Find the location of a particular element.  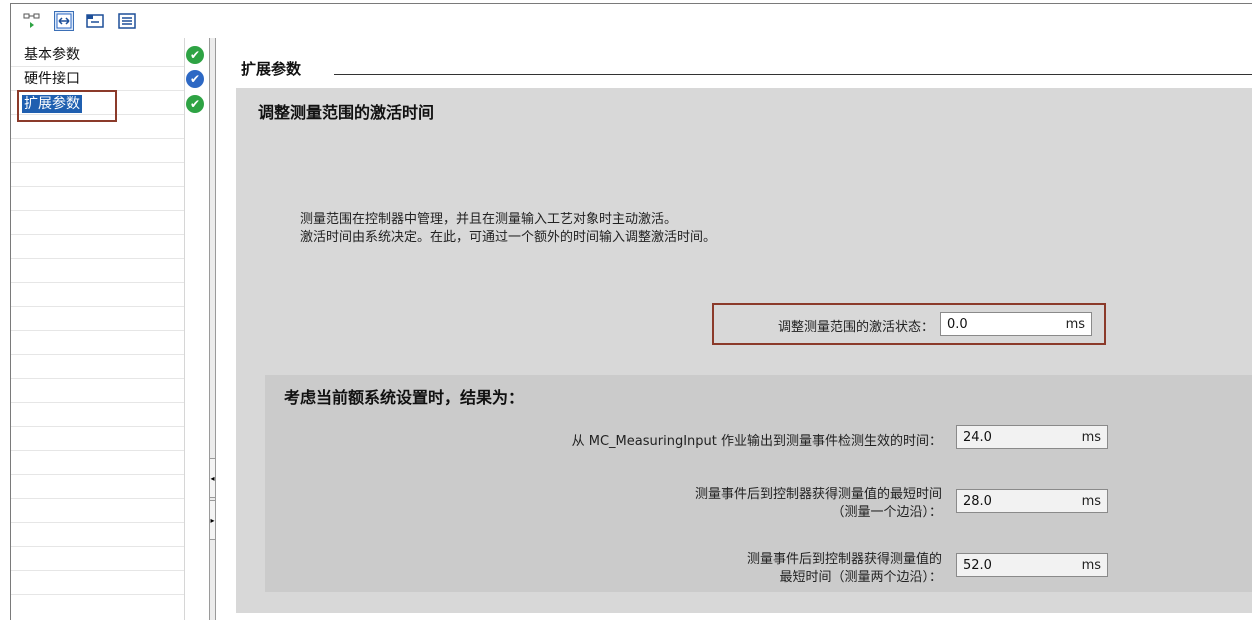

result-label-1: 从 MC_MeasuringInput 作业输出到测量事件检测生效的时间： is located at coordinates (756, 441).